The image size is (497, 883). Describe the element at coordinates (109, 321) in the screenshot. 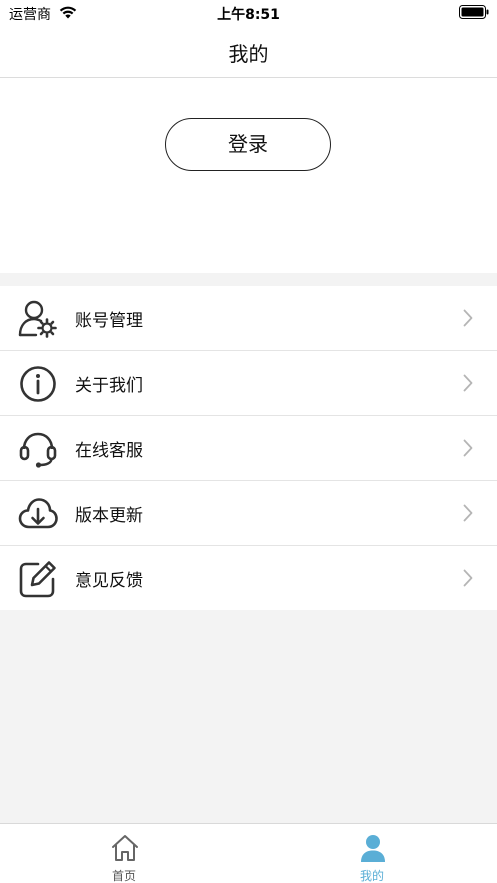

I see `menu-item-label: 账号管理` at that location.